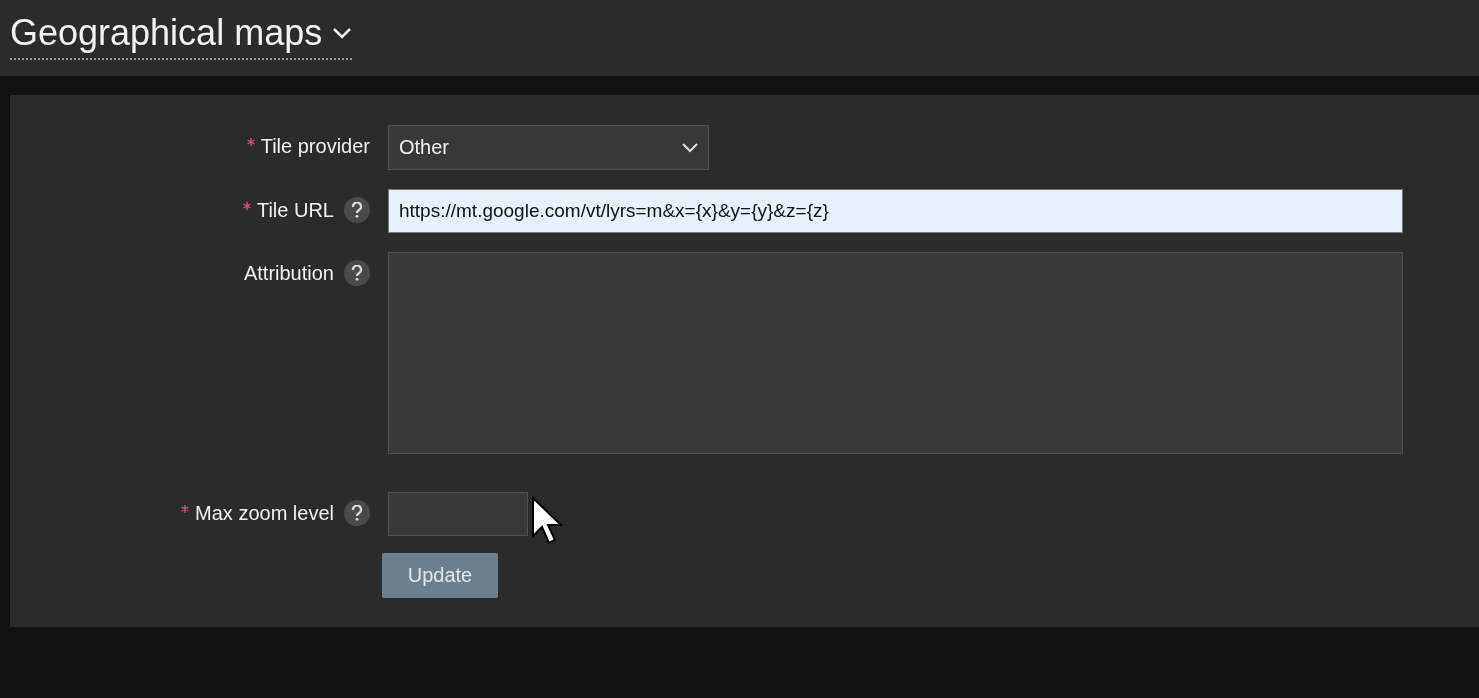 The height and width of the screenshot is (698, 1479). I want to click on tile-url-field: https://mt.google.com/vt/lyrs=m&x={x}&y={y}&z={z}, so click(895, 211).